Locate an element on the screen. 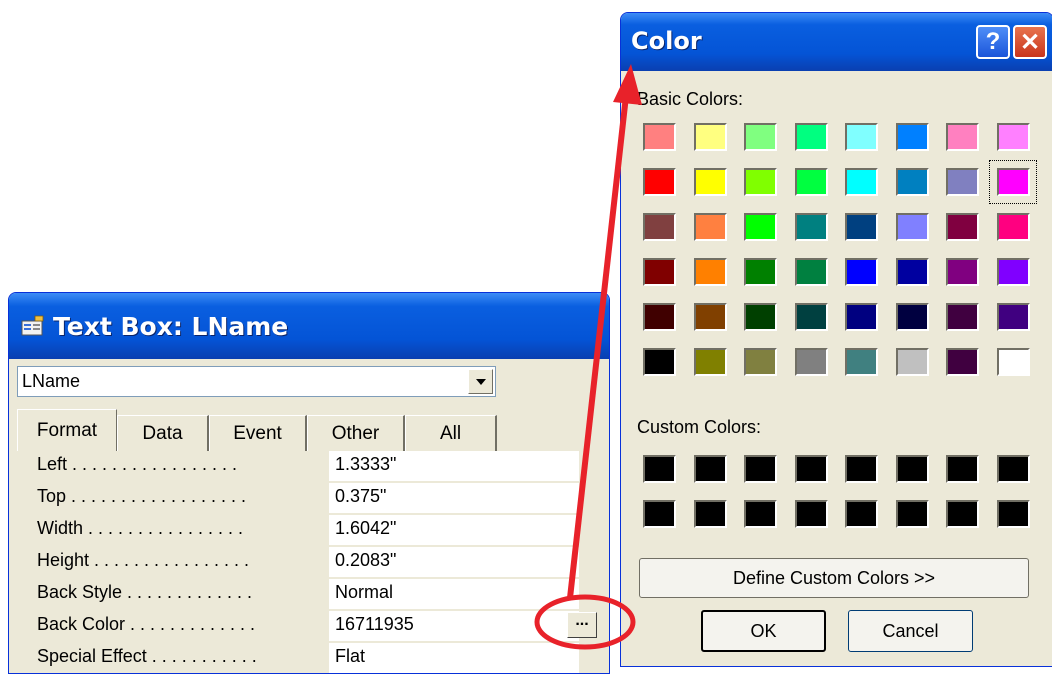 The height and width of the screenshot is (674, 1052). tab-event: Event is located at coordinates (258, 433).